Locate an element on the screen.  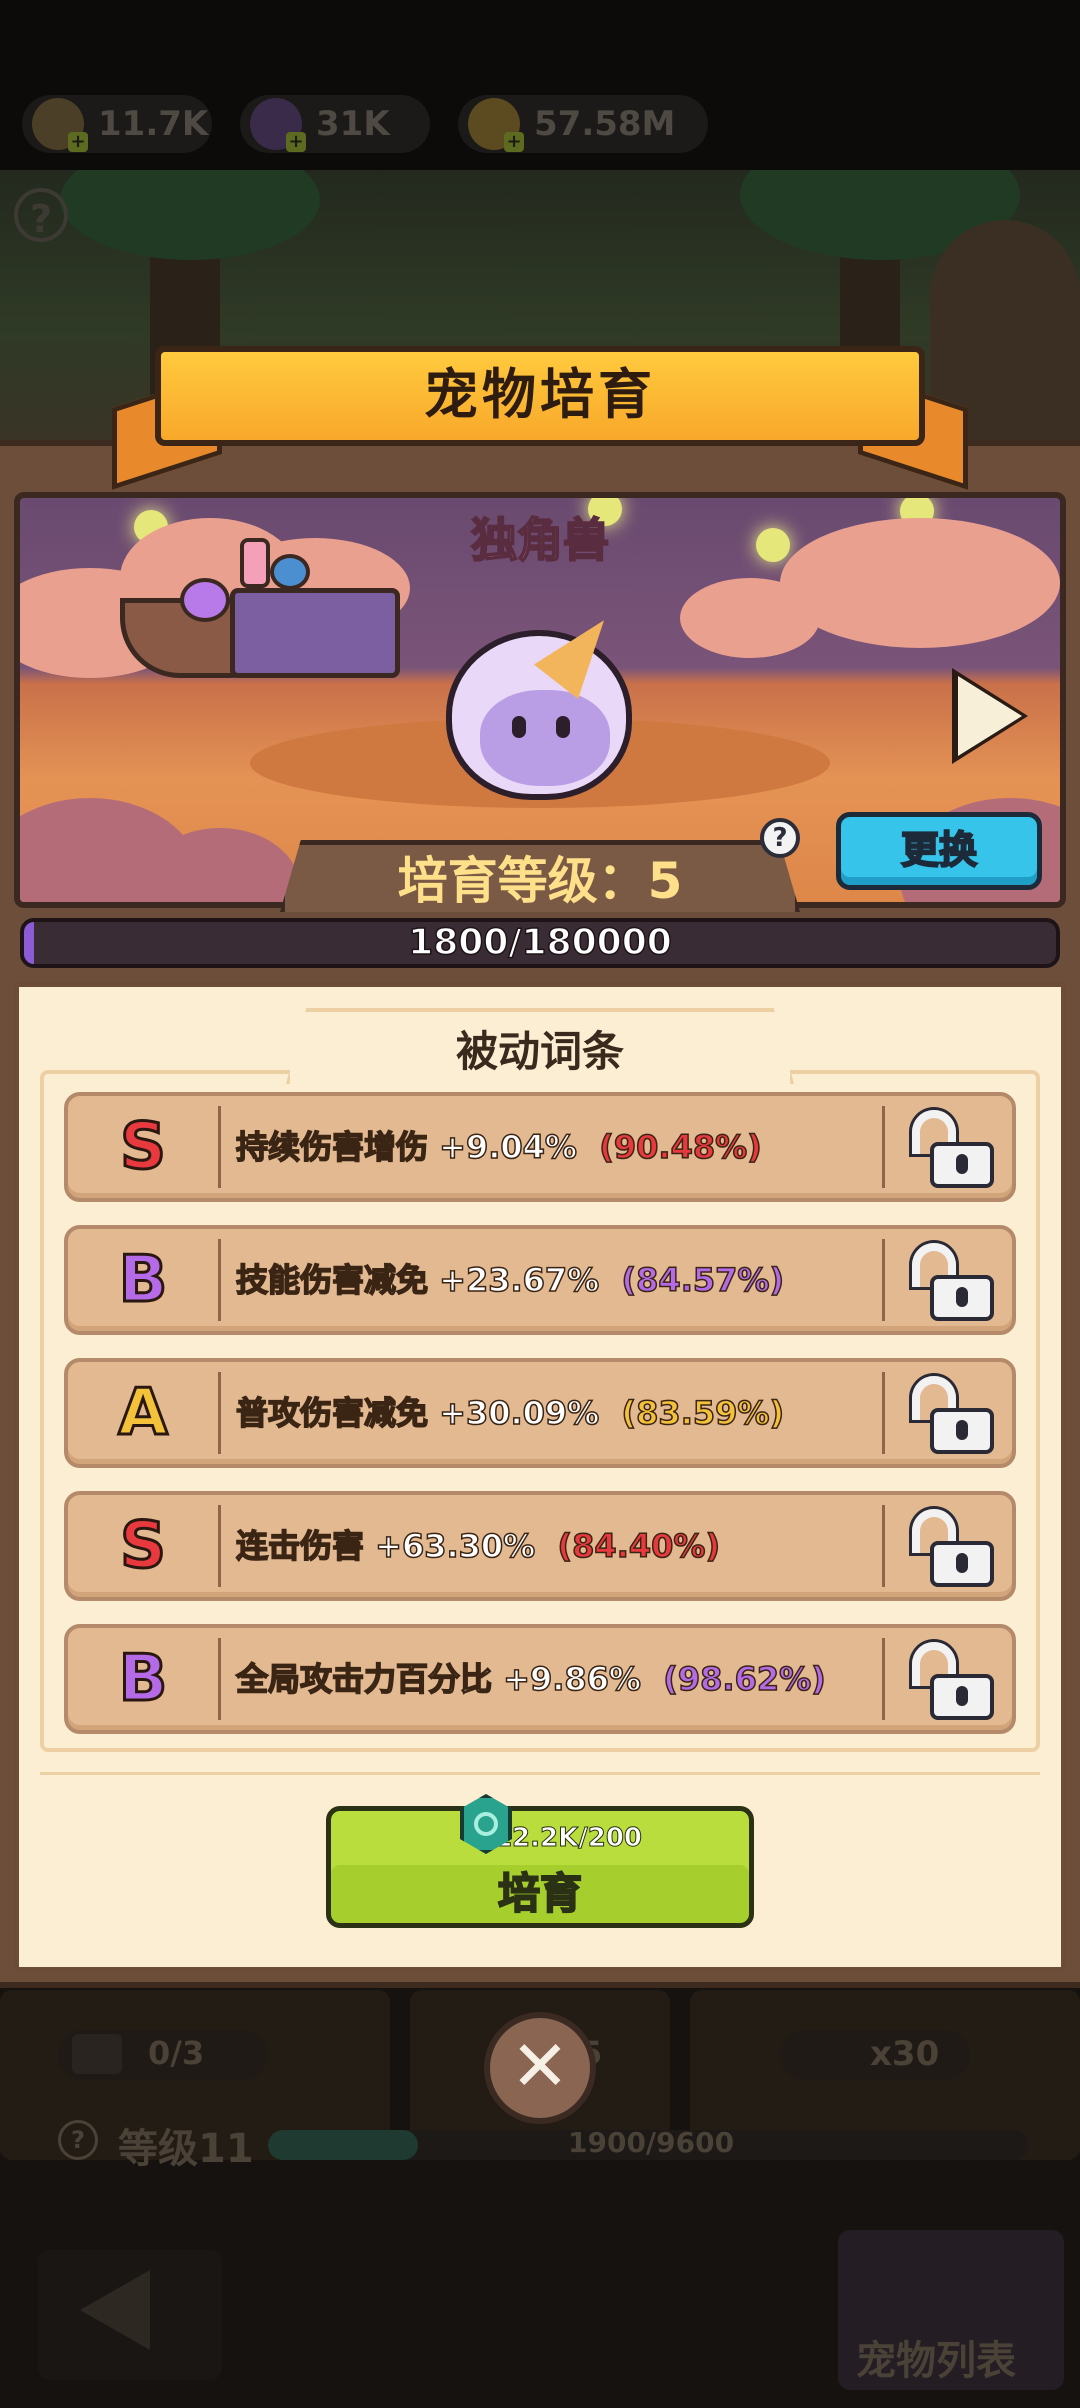
passive-description: 连击伤害 +63.30% (84.40%) is located at coordinates (478, 1546).